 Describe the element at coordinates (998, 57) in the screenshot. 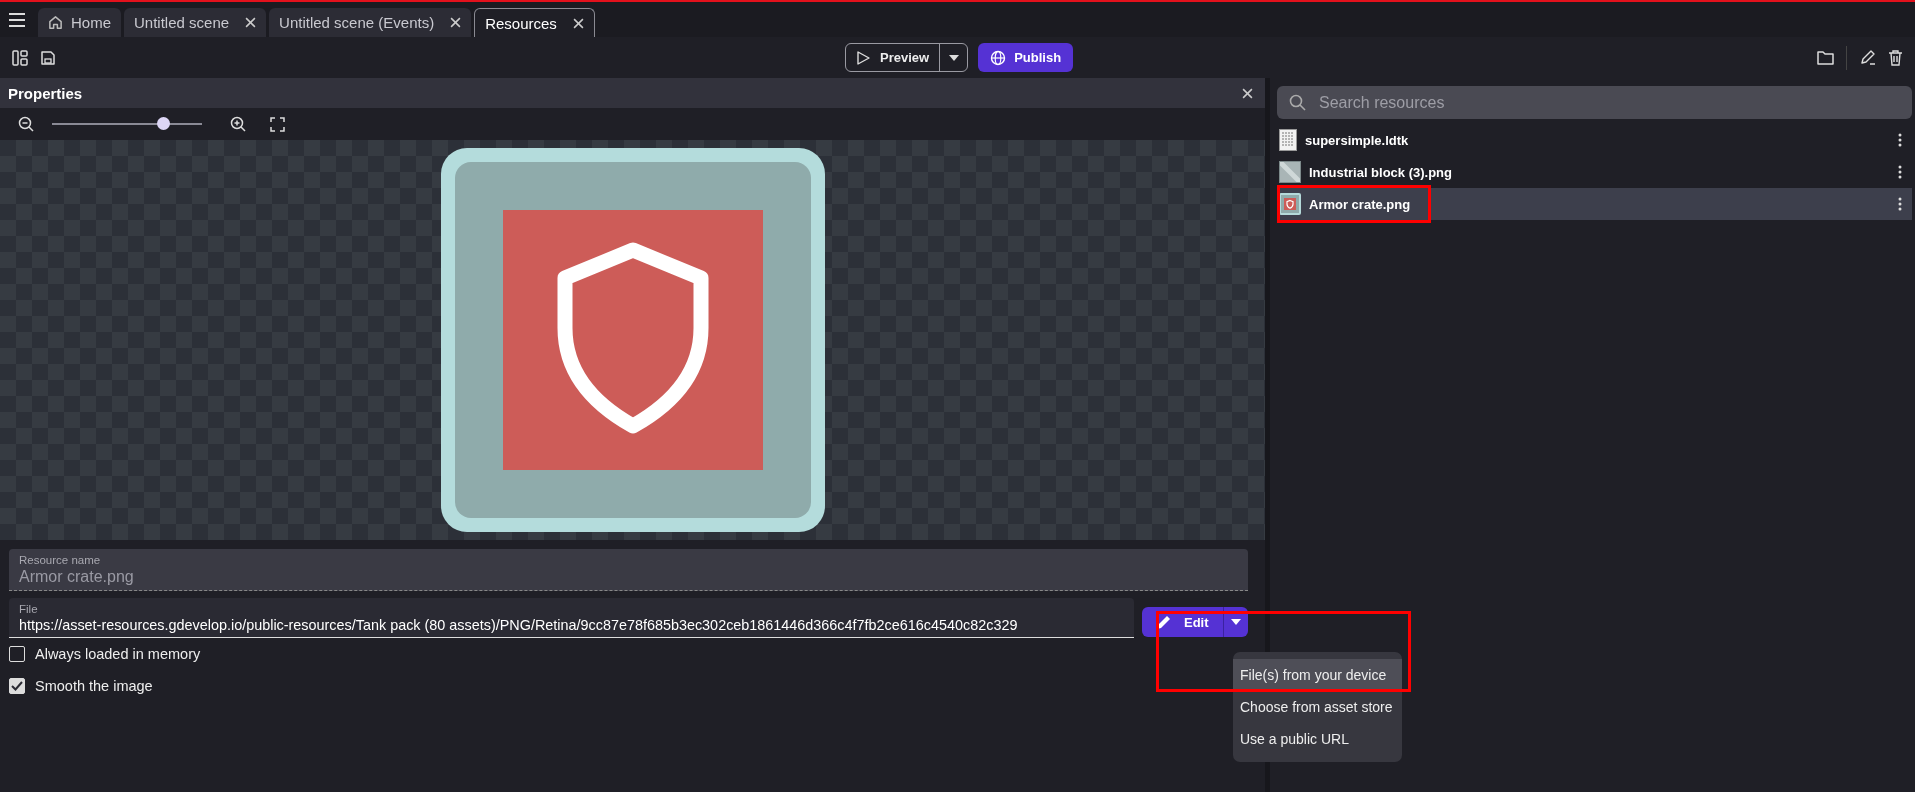

I see `globe-icon` at that location.